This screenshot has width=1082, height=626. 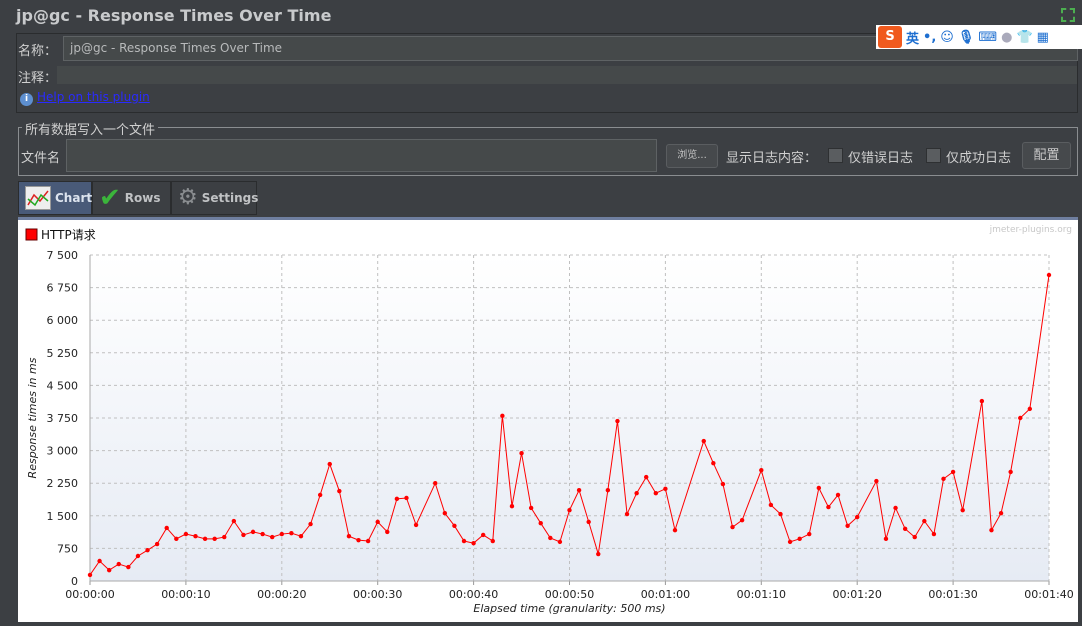 What do you see at coordinates (74, 198) in the screenshot?
I see `tab-chart-label: Chart` at bounding box center [74, 198].